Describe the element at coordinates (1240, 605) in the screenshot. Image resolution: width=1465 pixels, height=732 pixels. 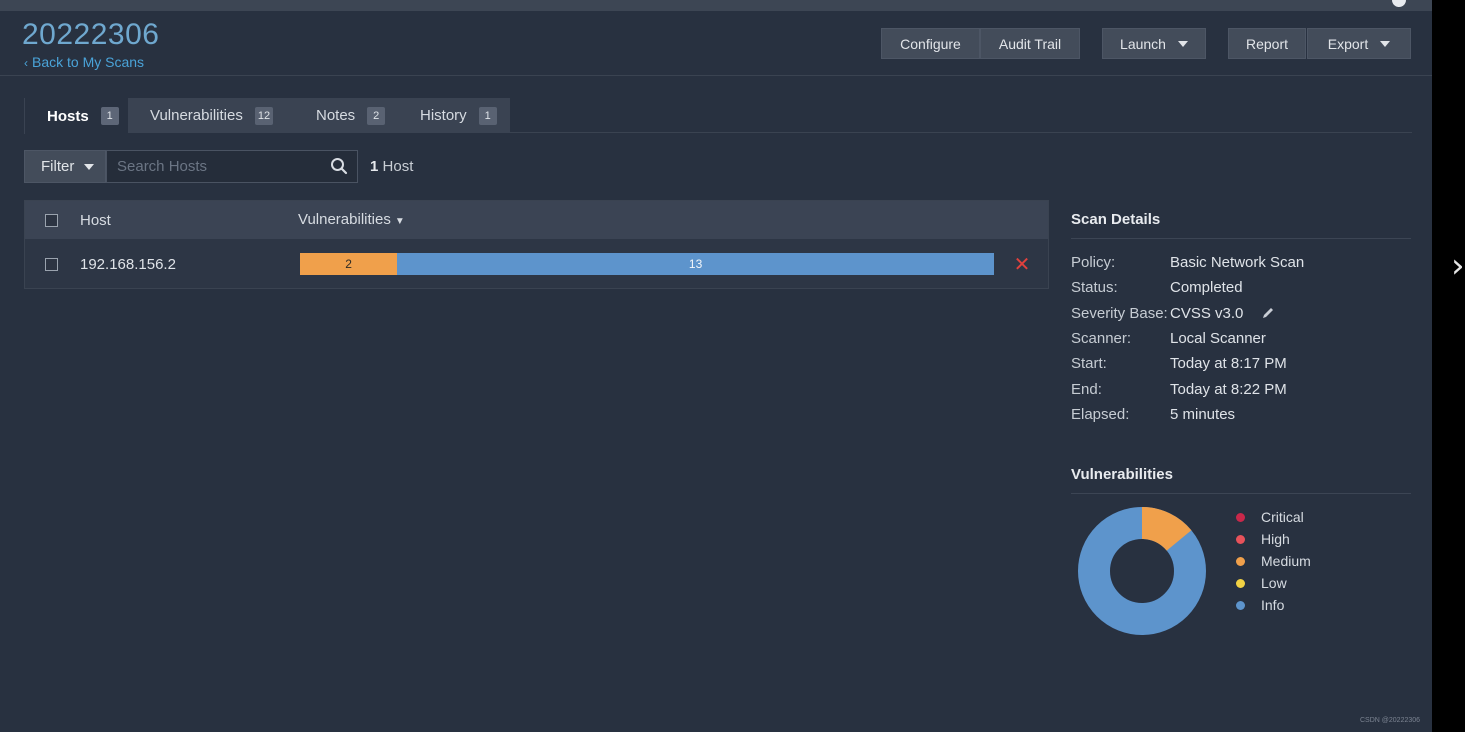
I see `info-dot-icon` at that location.